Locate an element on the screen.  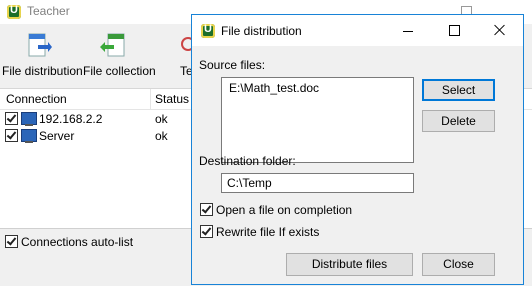
toolbar-label-partial: Te is located at coordinates (185, 71).